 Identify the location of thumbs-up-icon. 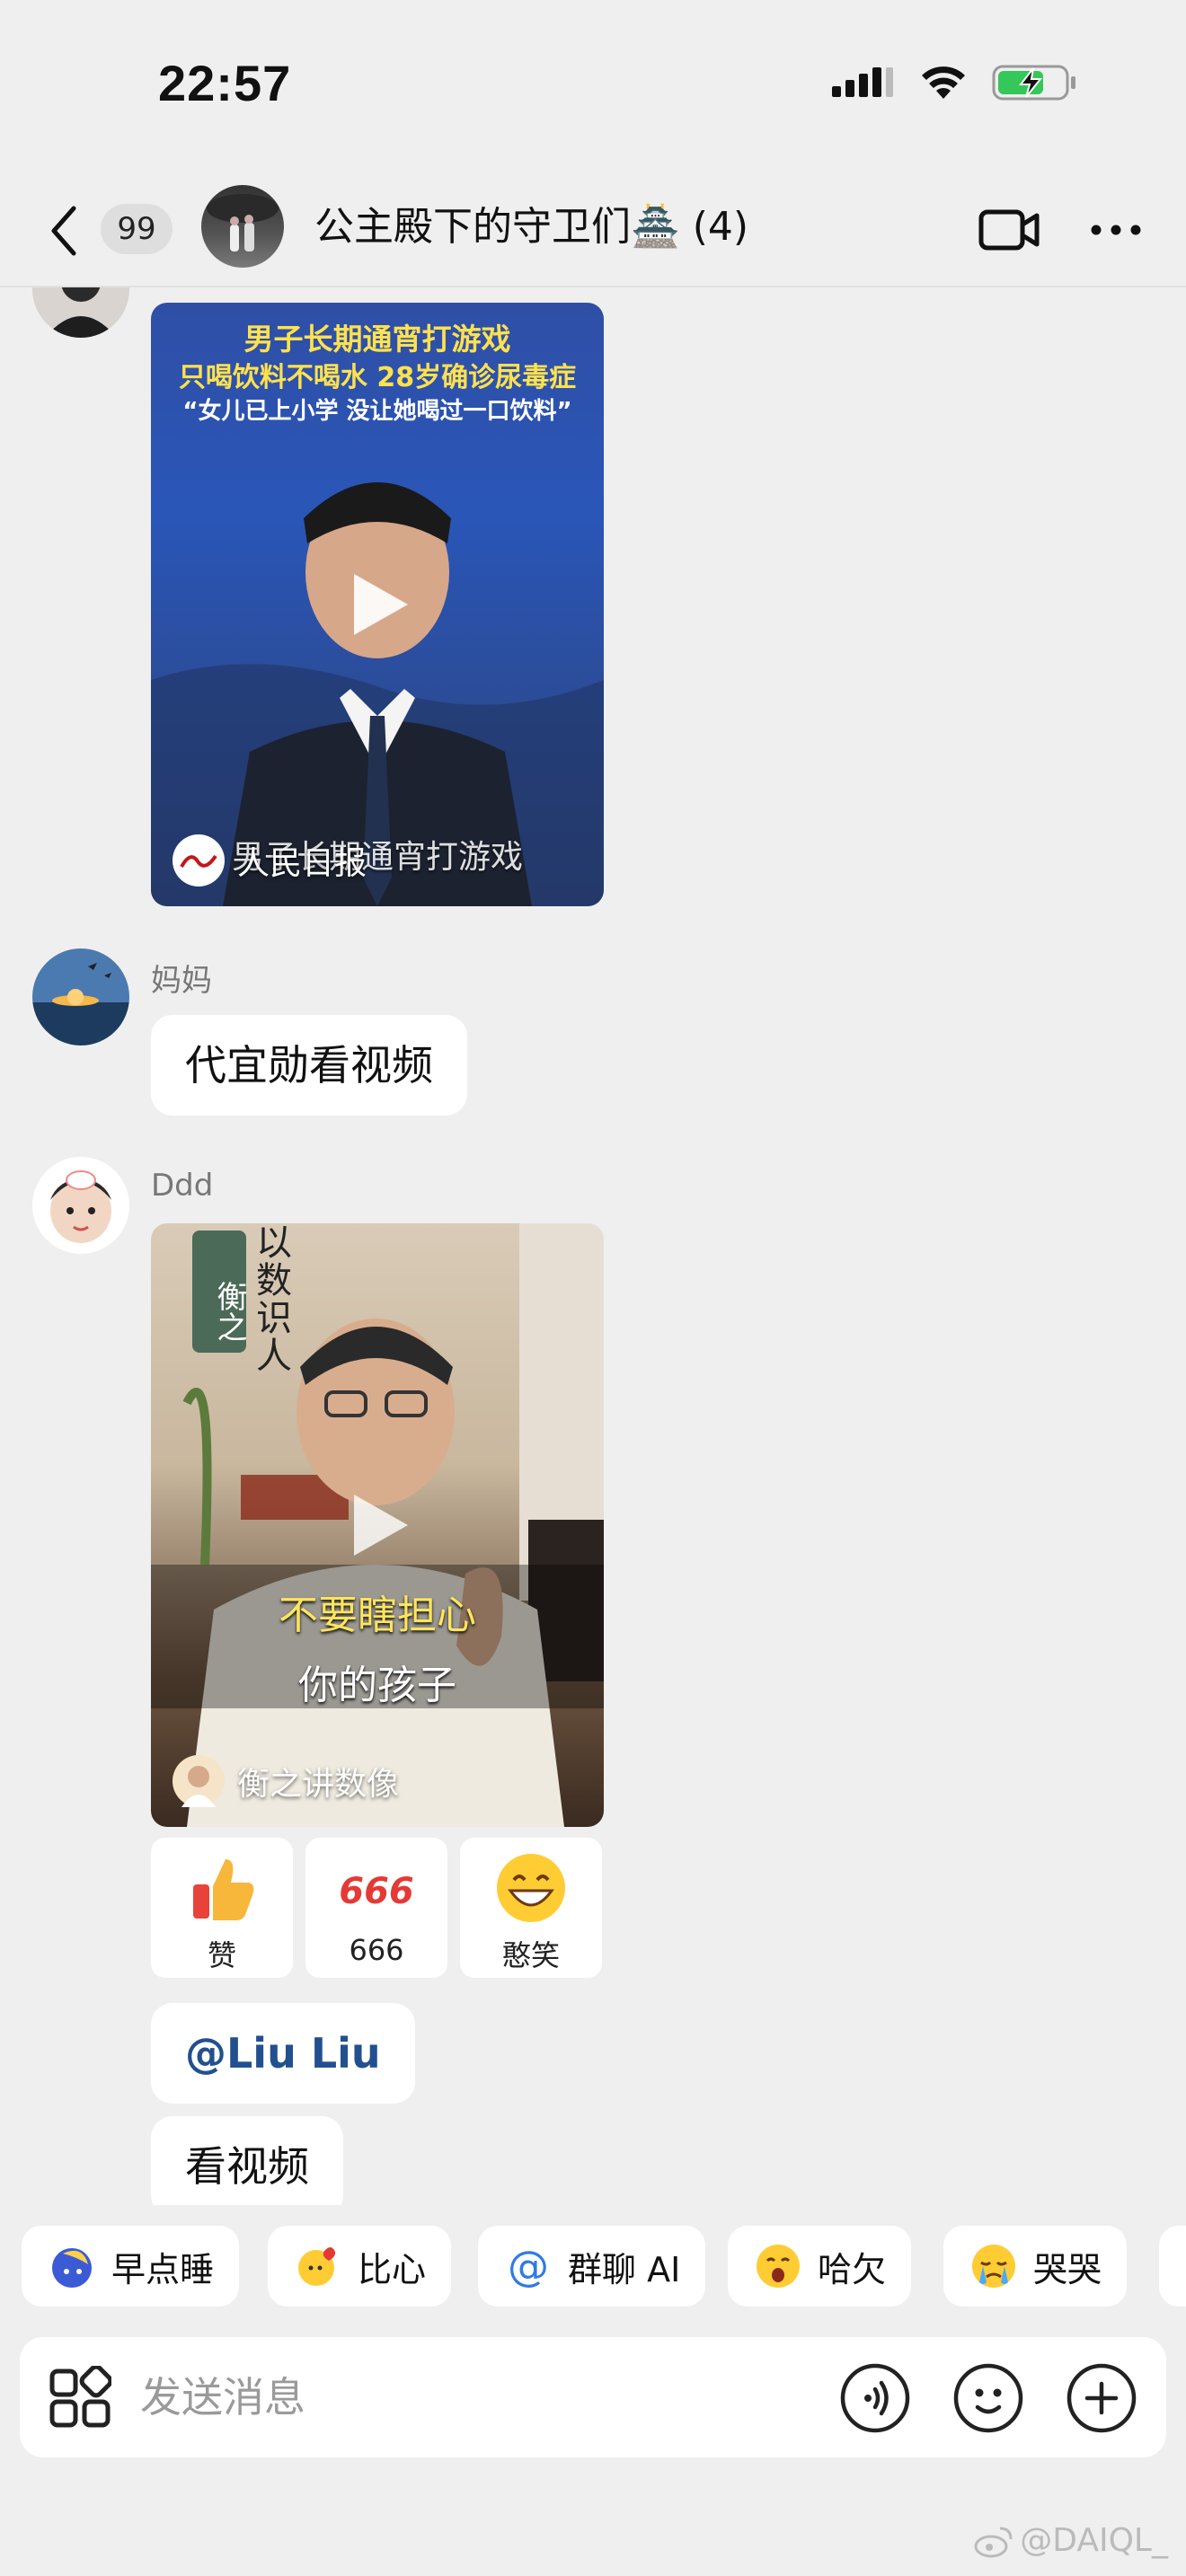
(223, 1890).